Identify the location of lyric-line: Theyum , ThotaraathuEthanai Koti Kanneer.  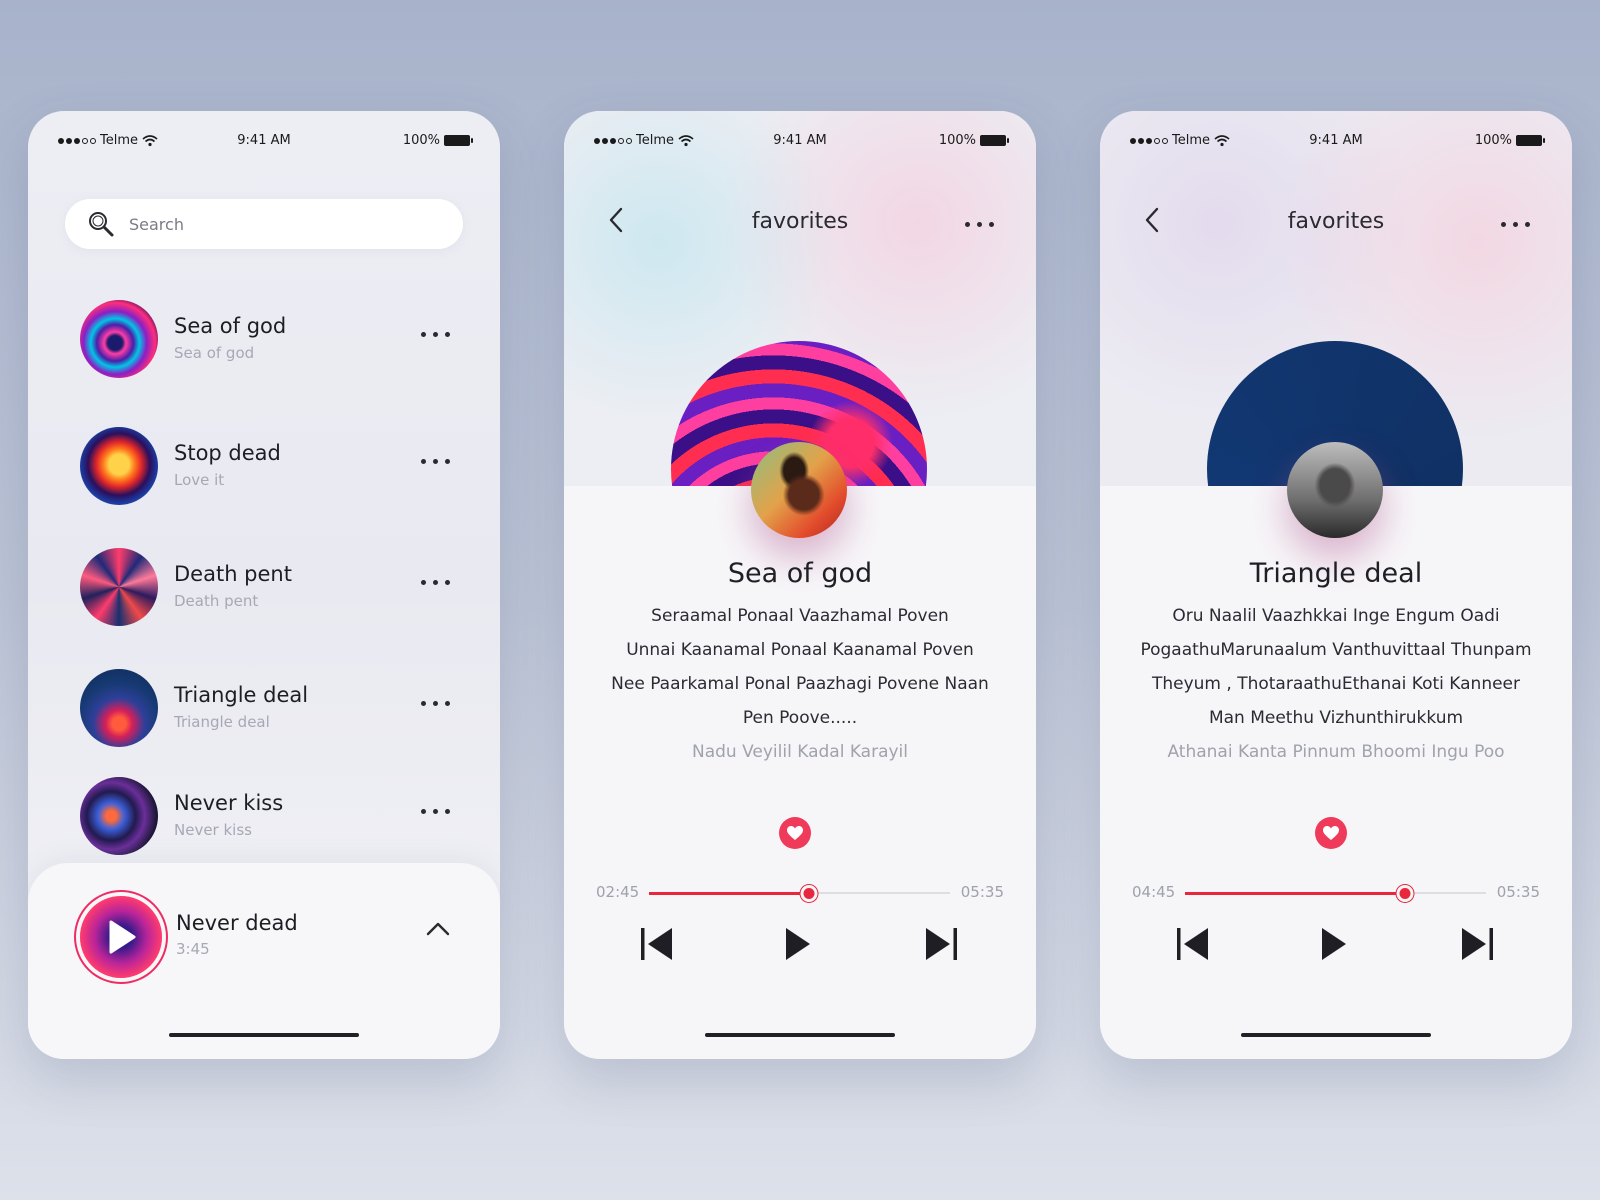
(1336, 684).